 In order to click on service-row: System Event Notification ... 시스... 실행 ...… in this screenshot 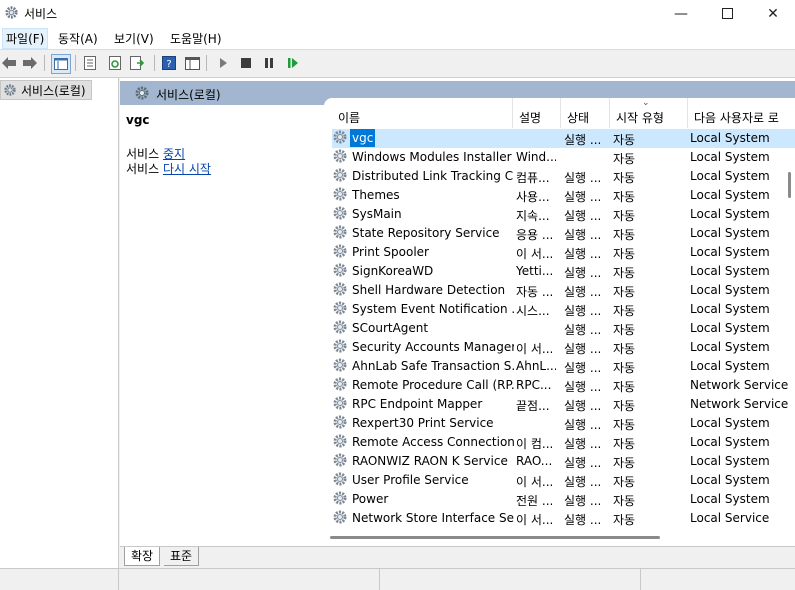, I will do `click(563, 309)`.